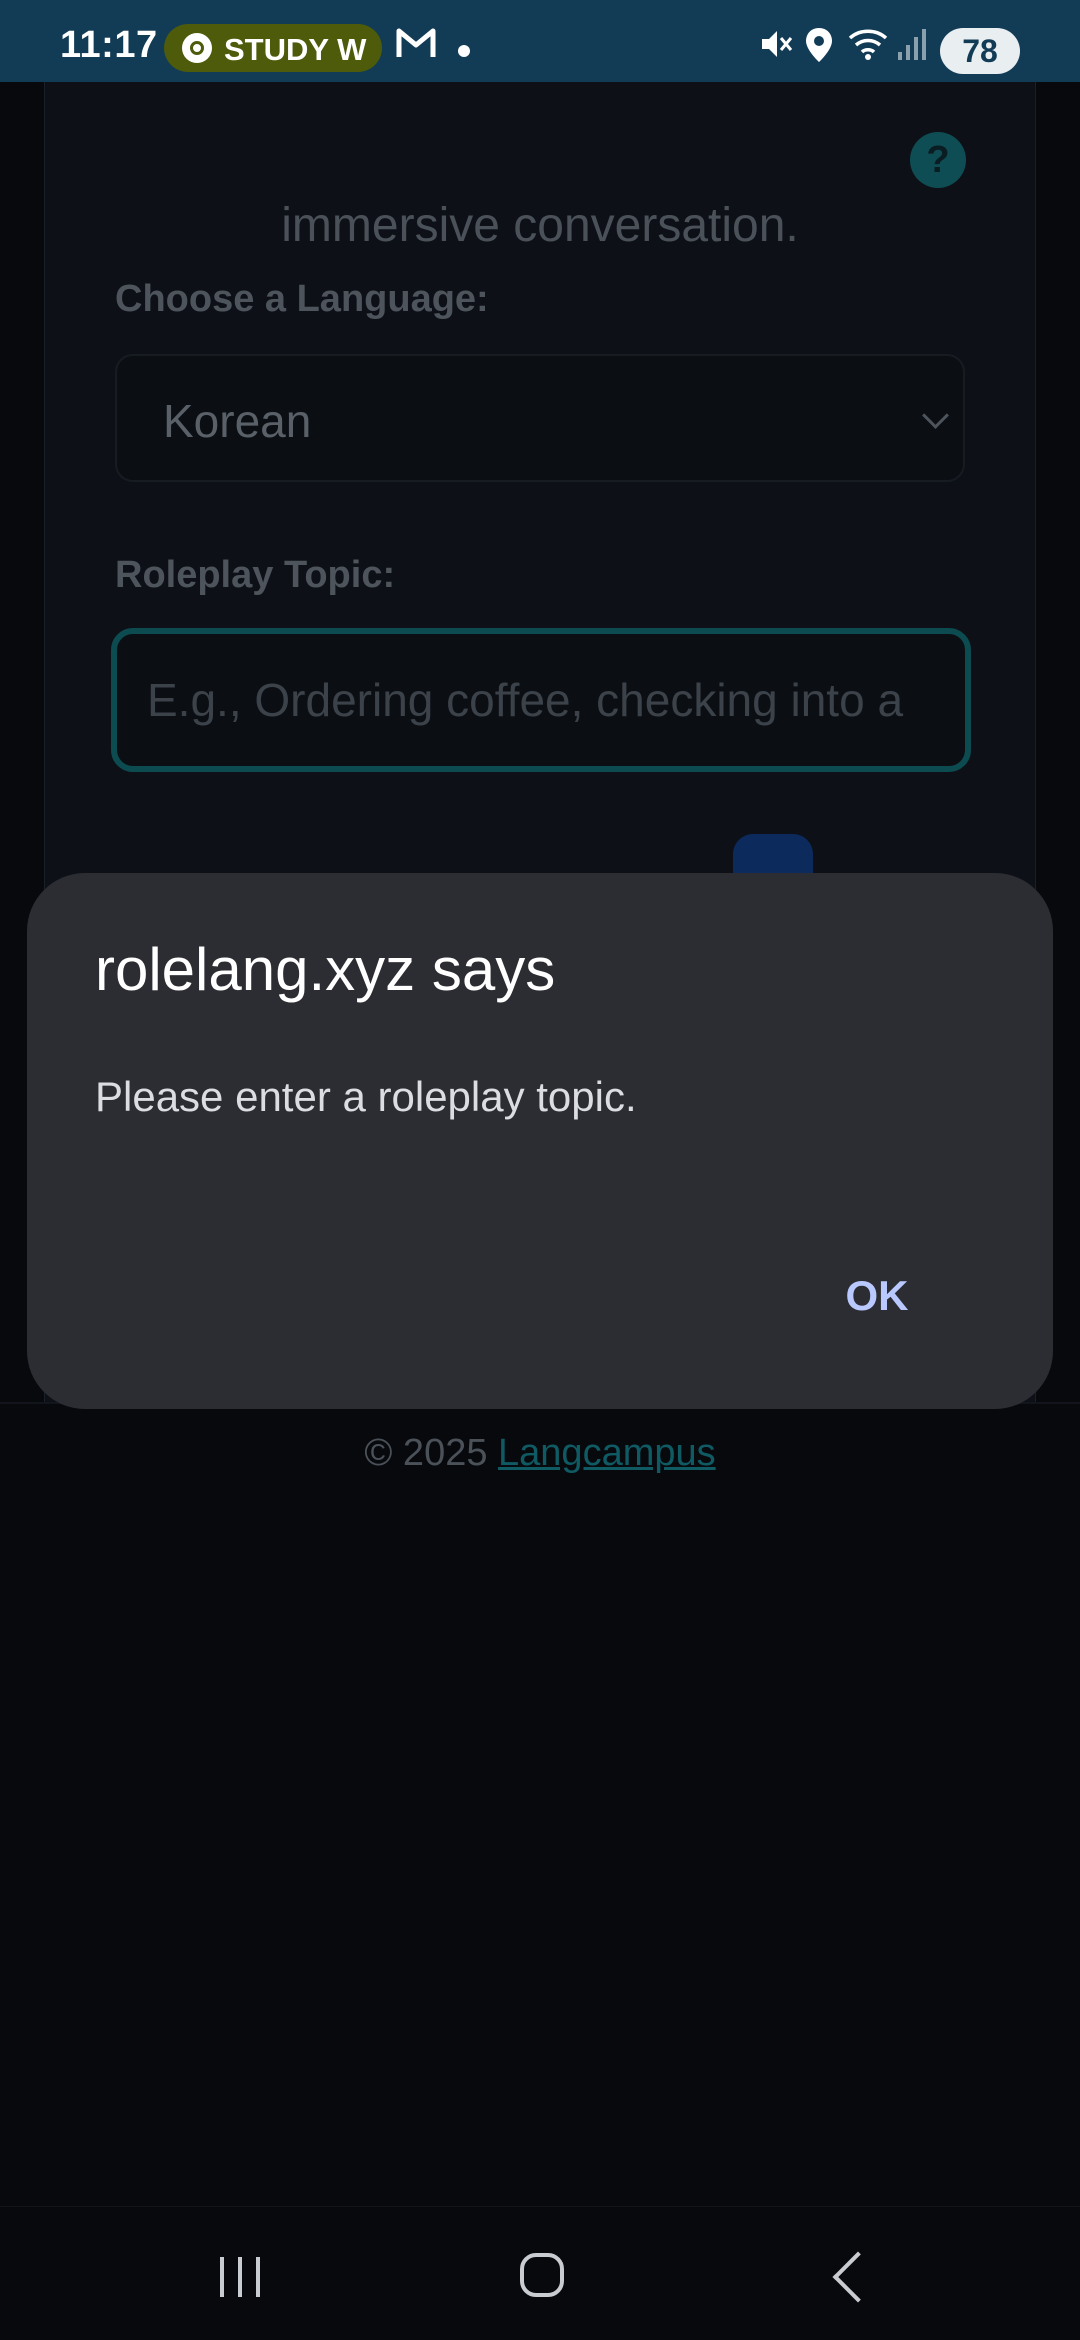 Image resolution: width=1080 pixels, height=2340 pixels. Describe the element at coordinates (241, 2277) in the screenshot. I see `recents-button-icon` at that location.